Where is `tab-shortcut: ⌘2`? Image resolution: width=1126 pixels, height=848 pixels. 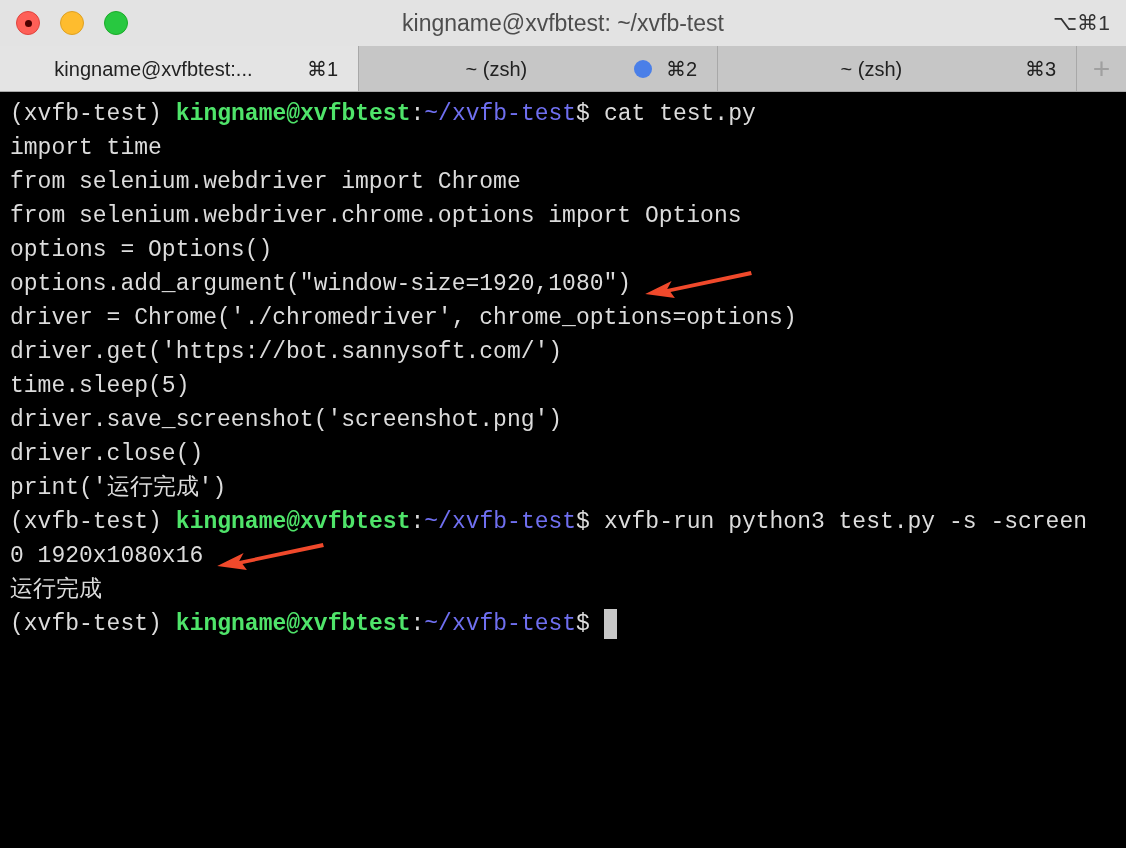 tab-shortcut: ⌘2 is located at coordinates (681, 69).